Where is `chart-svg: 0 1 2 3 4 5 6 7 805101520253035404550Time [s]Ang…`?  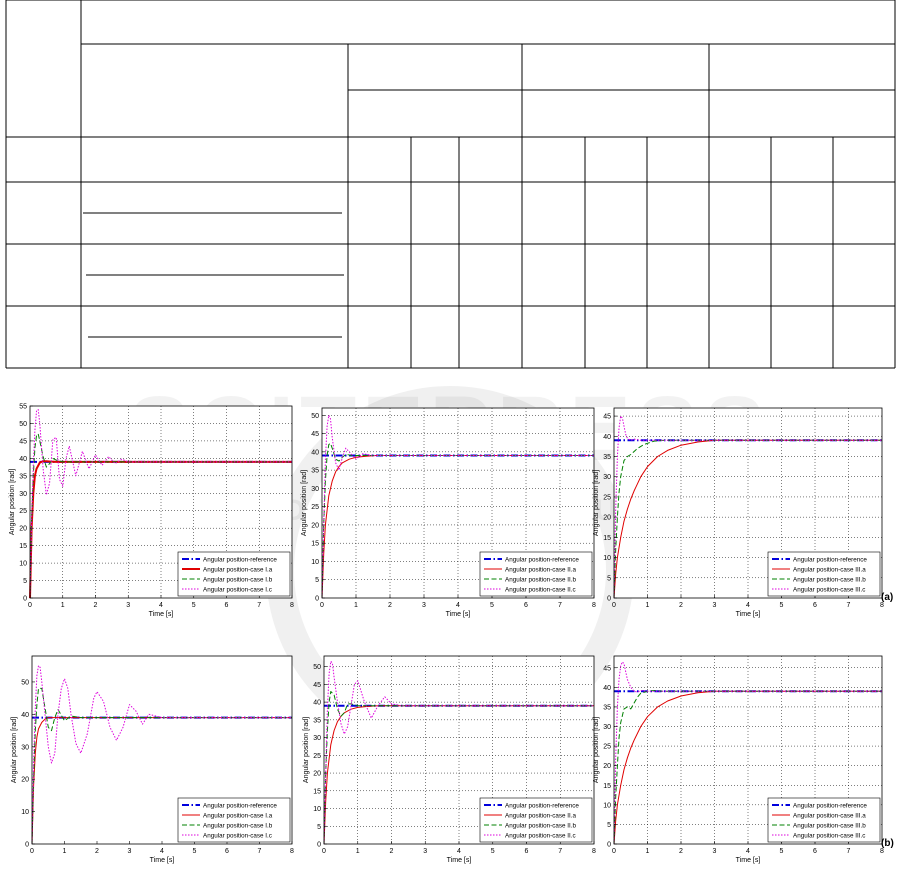 chart-svg: 0 1 2 3 4 5 6 7 805101520253035404550Time [s]Ang… is located at coordinates (449, 759).